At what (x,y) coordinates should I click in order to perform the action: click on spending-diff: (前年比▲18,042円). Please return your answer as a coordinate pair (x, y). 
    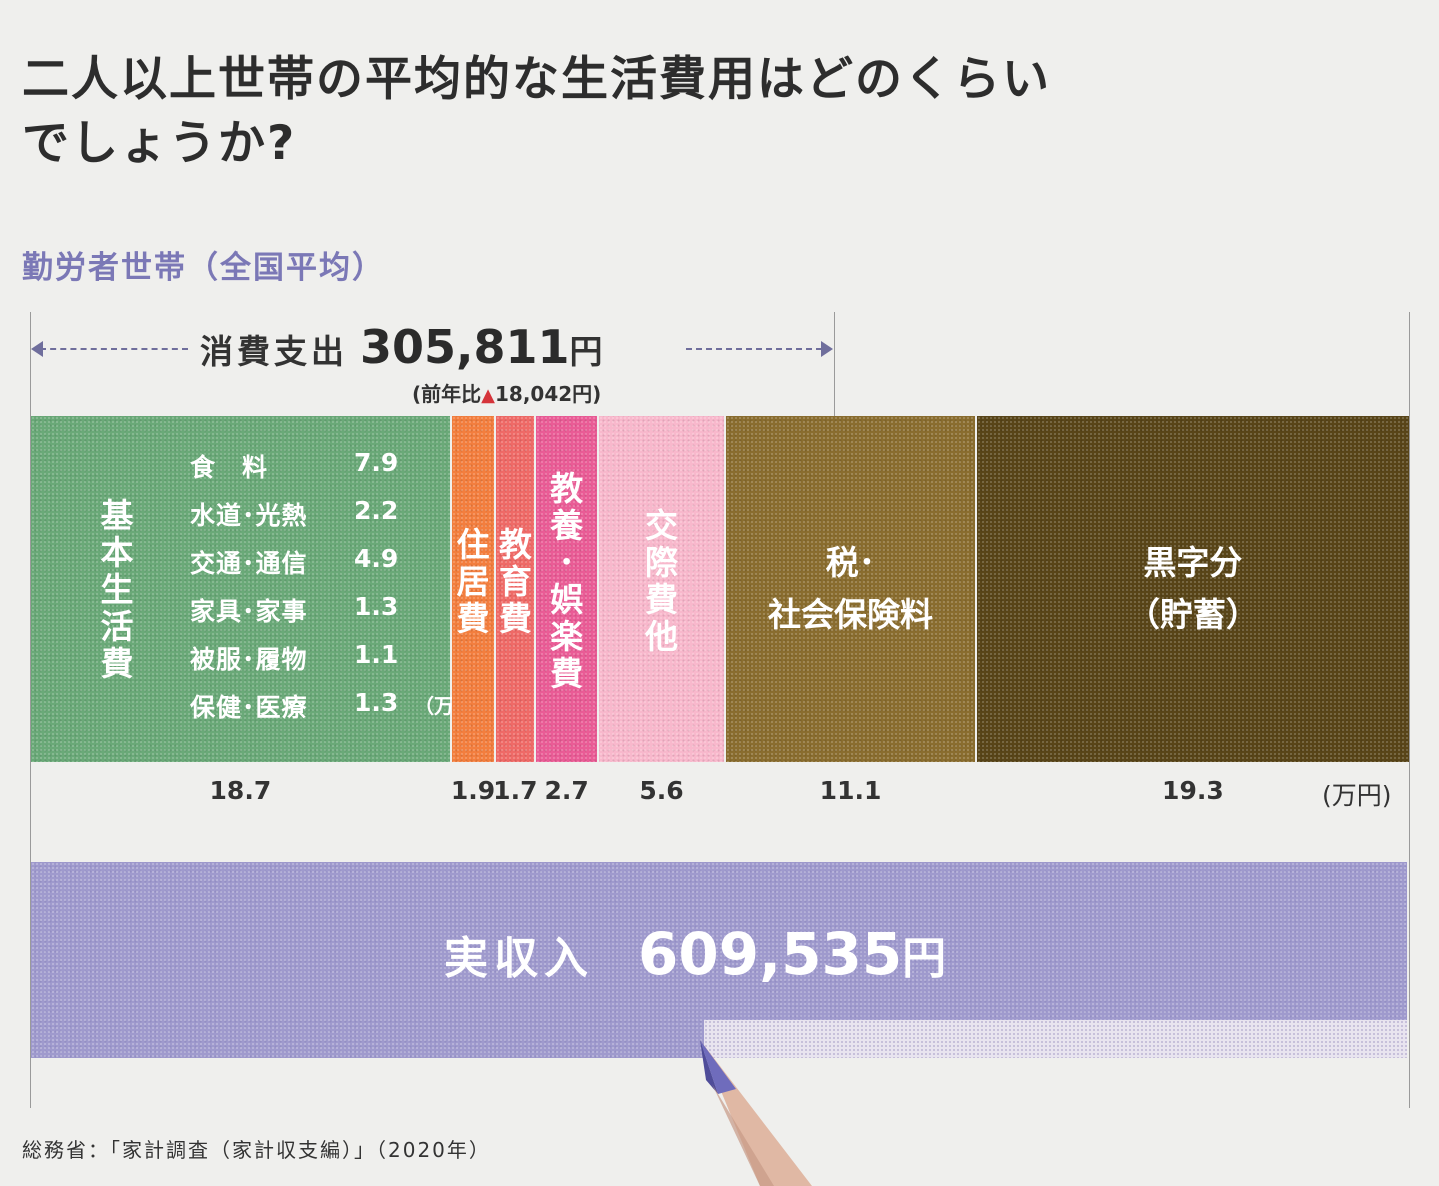
    Looking at the image, I should click on (506, 392).